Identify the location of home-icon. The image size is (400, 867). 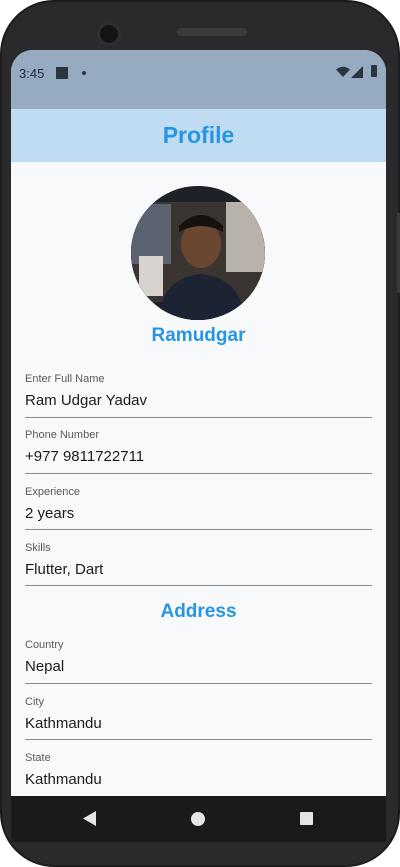
(198, 819).